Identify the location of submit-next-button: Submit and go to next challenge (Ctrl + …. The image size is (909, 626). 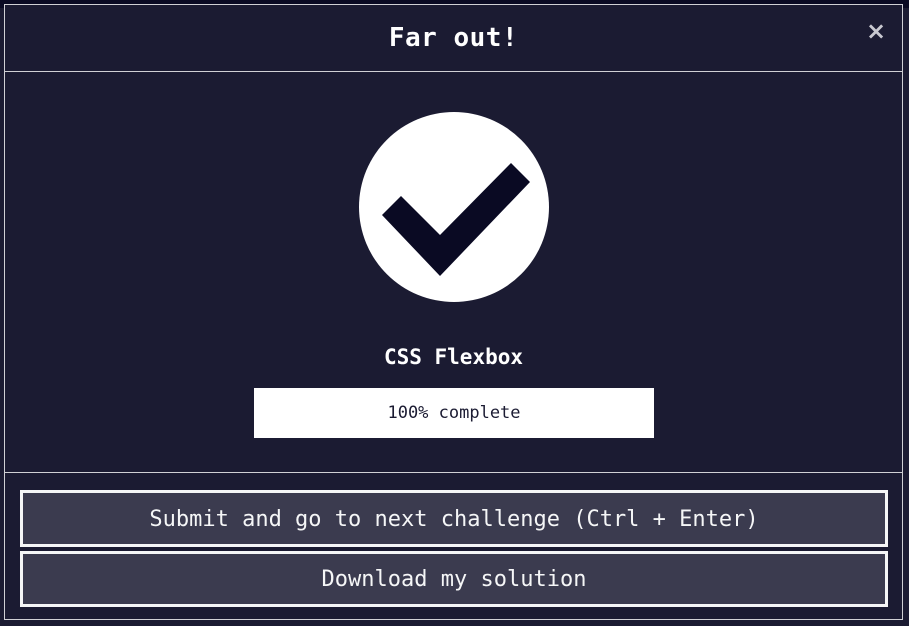
(454, 518).